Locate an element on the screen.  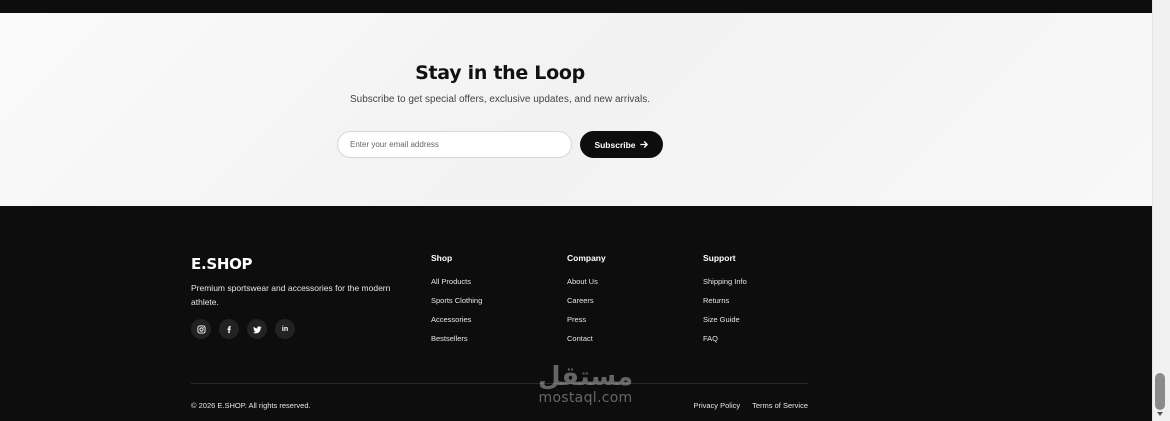
footer-link-all-products: All Products is located at coordinates (456, 286).